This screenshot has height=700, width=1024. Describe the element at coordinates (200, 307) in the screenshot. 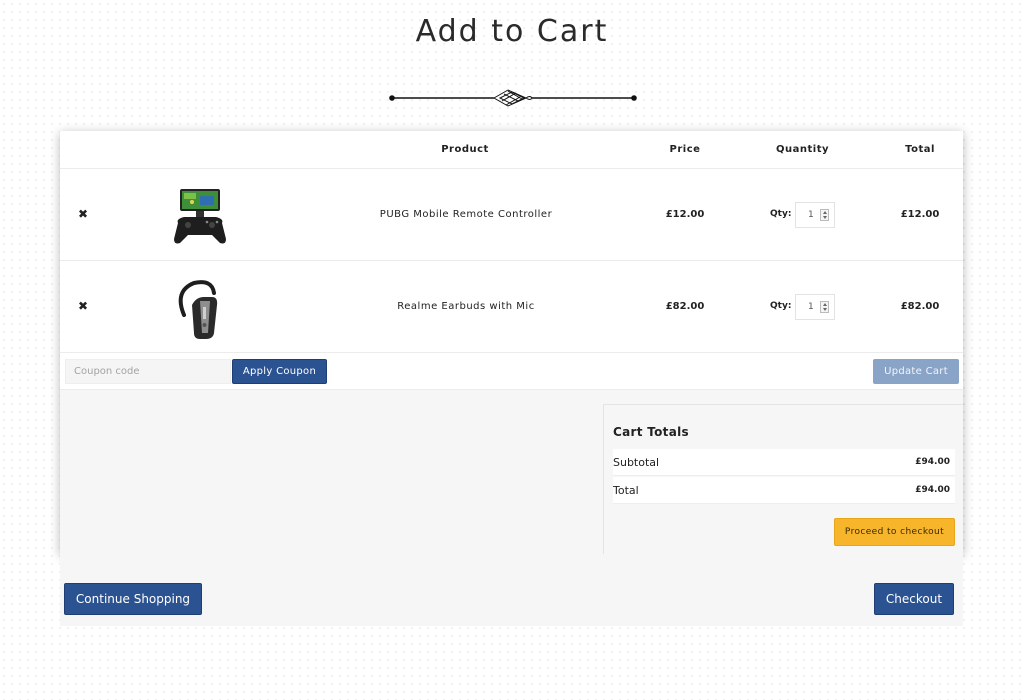

I see `bluetooth-earpiece-icon` at that location.